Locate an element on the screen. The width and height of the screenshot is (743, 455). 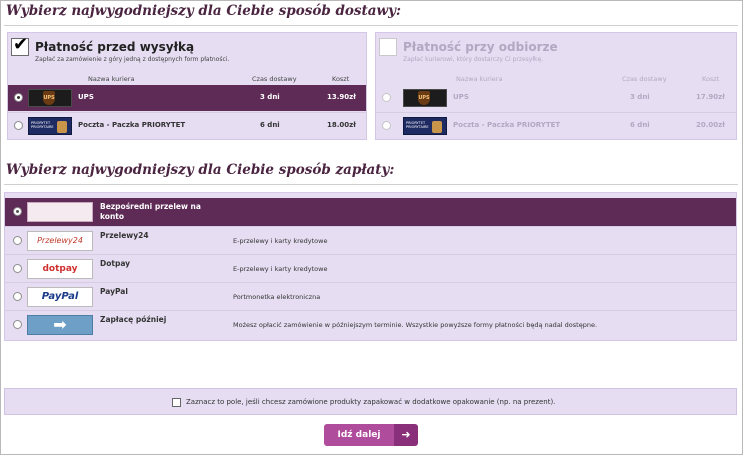
dotpay-logo-icon: dotpay is located at coordinates (60, 269).